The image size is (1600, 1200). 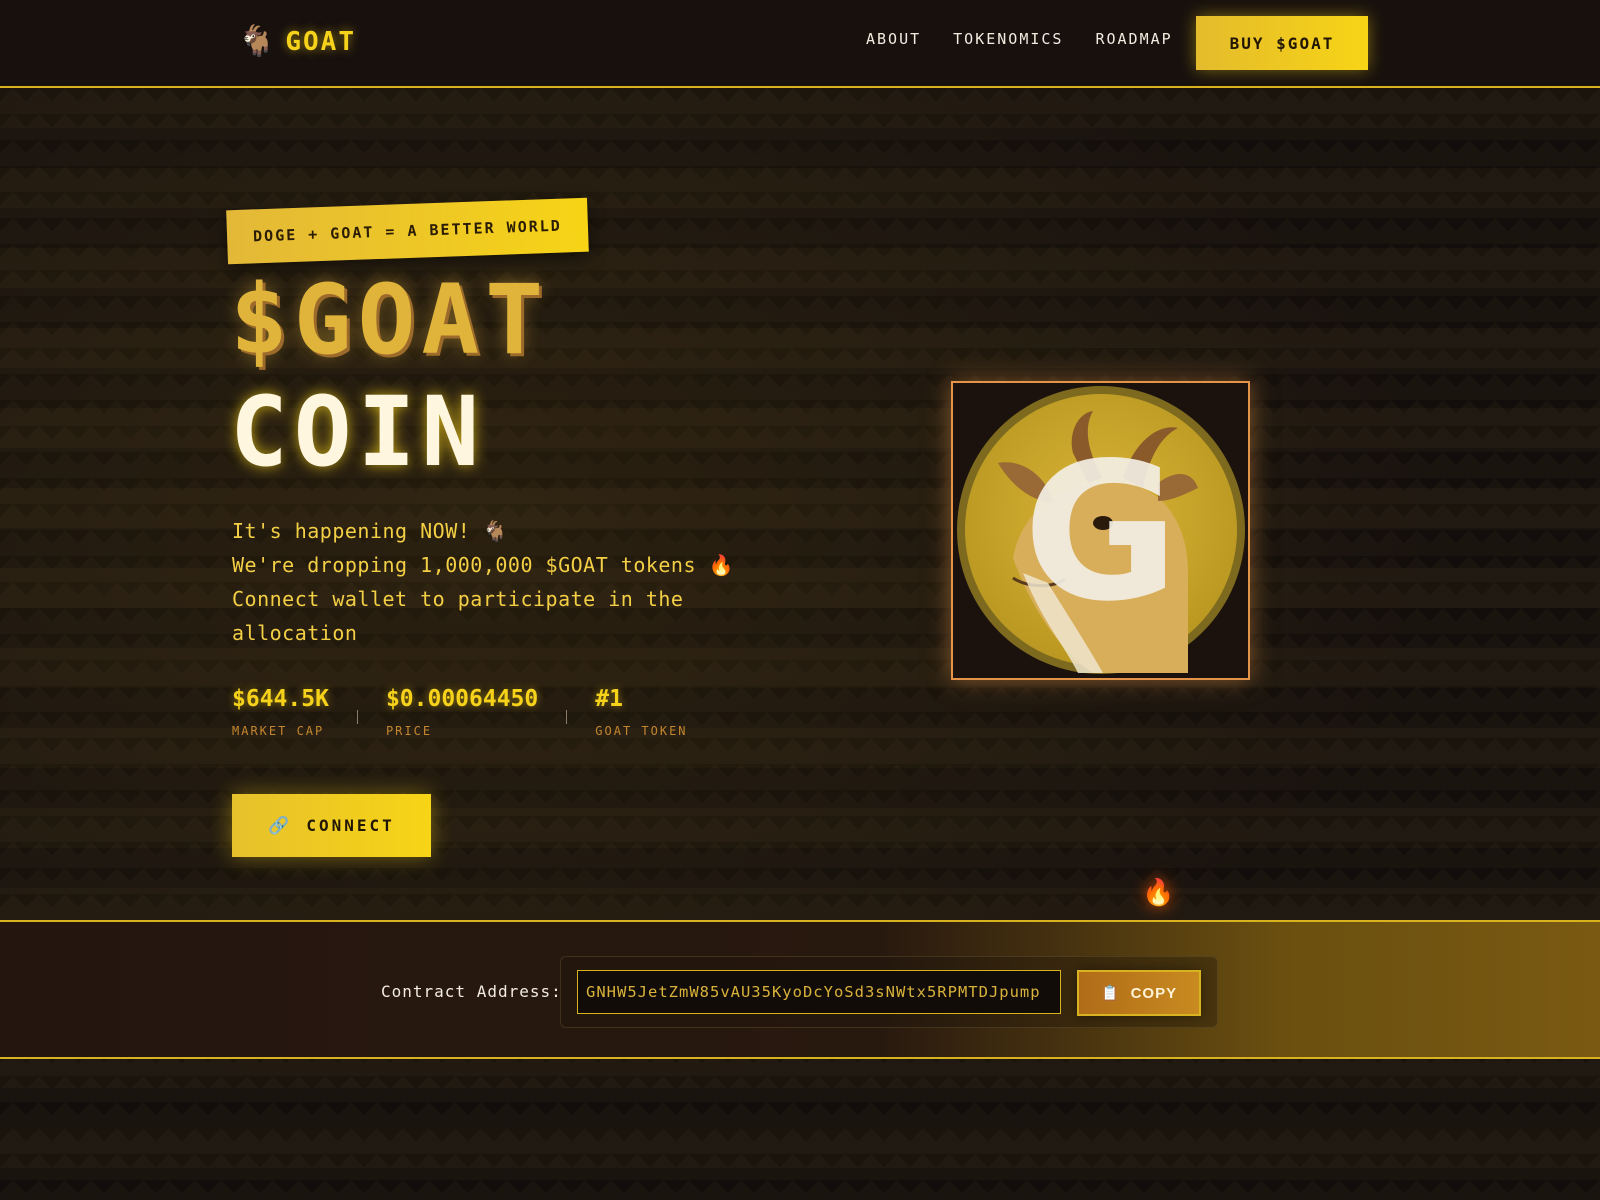 I want to click on buy-goat-button: BUY $GOAT, so click(x=1282, y=43).